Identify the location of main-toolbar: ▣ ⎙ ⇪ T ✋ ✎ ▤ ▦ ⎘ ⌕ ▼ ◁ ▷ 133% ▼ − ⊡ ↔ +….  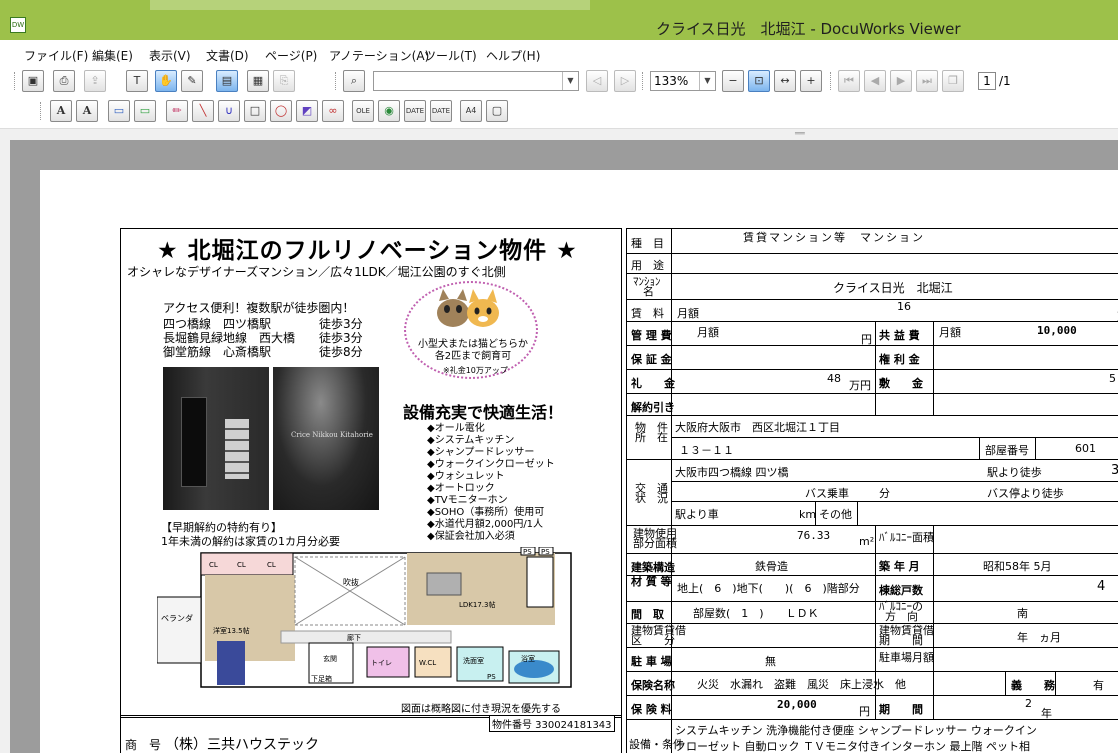
(559, 82).